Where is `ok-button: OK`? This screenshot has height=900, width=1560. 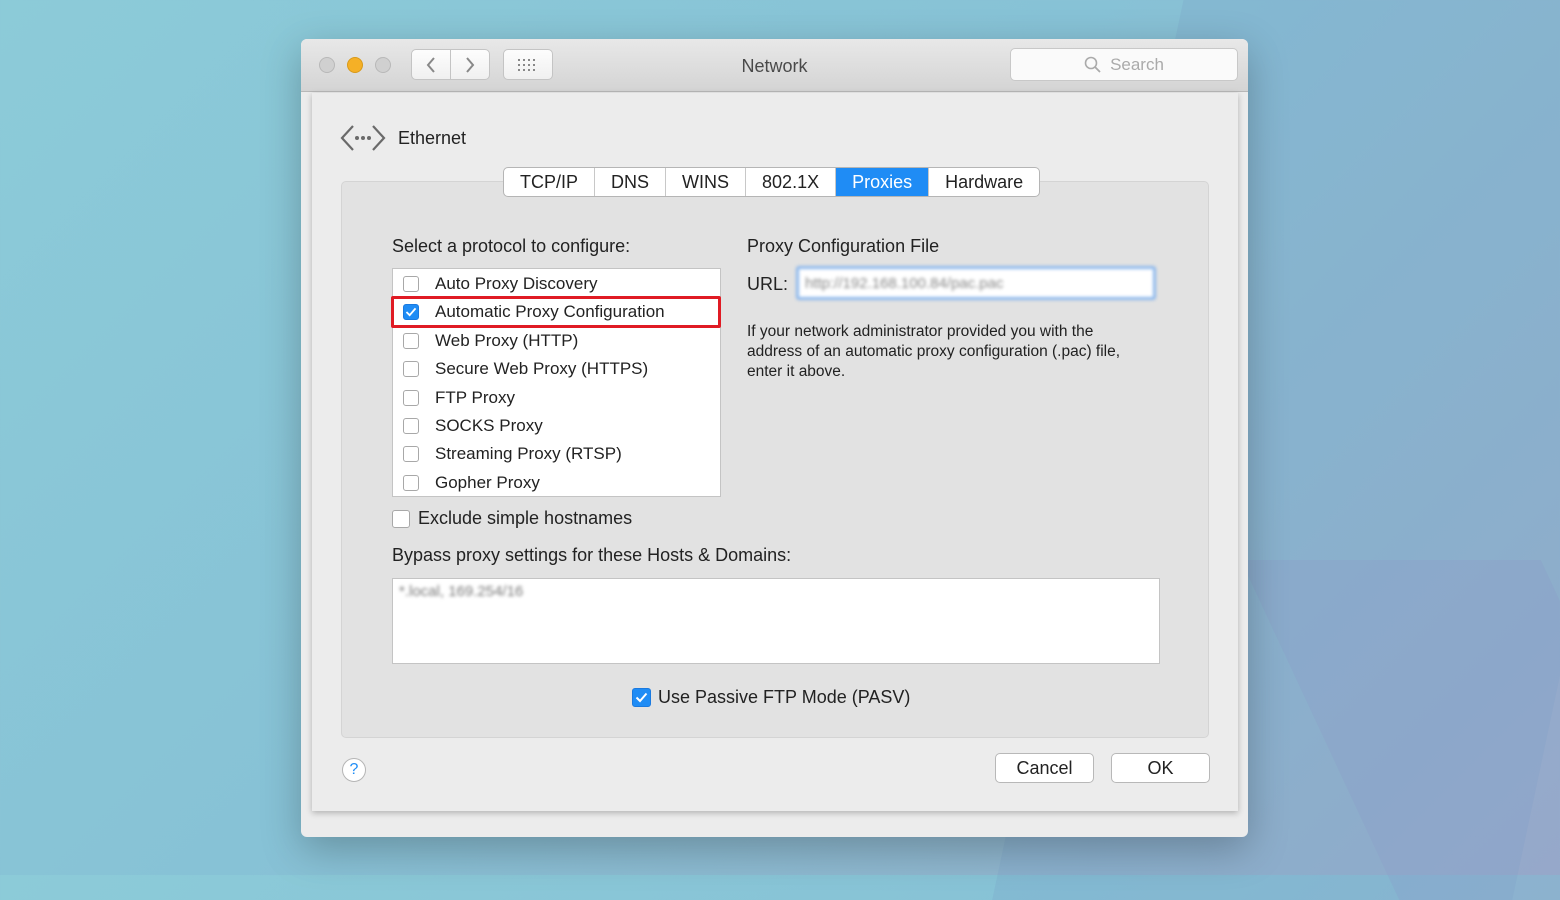 ok-button: OK is located at coordinates (1160, 768).